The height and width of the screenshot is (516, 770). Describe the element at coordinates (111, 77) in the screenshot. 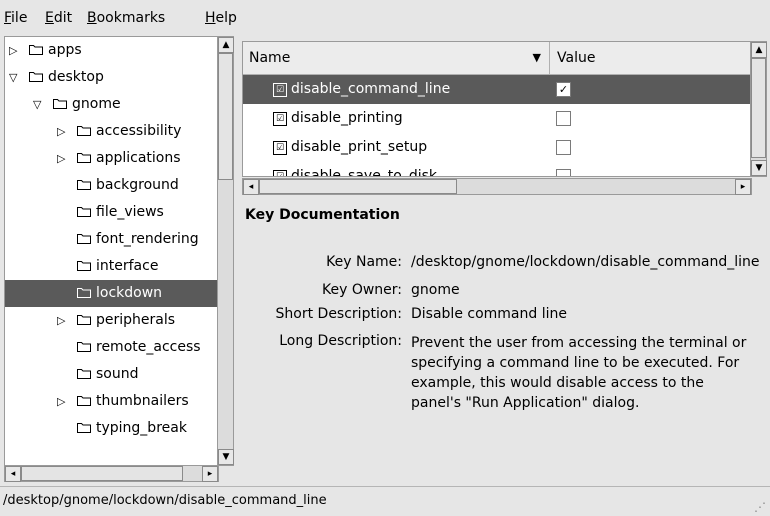

I see `tree-item-desktop: ▽ desktop` at that location.